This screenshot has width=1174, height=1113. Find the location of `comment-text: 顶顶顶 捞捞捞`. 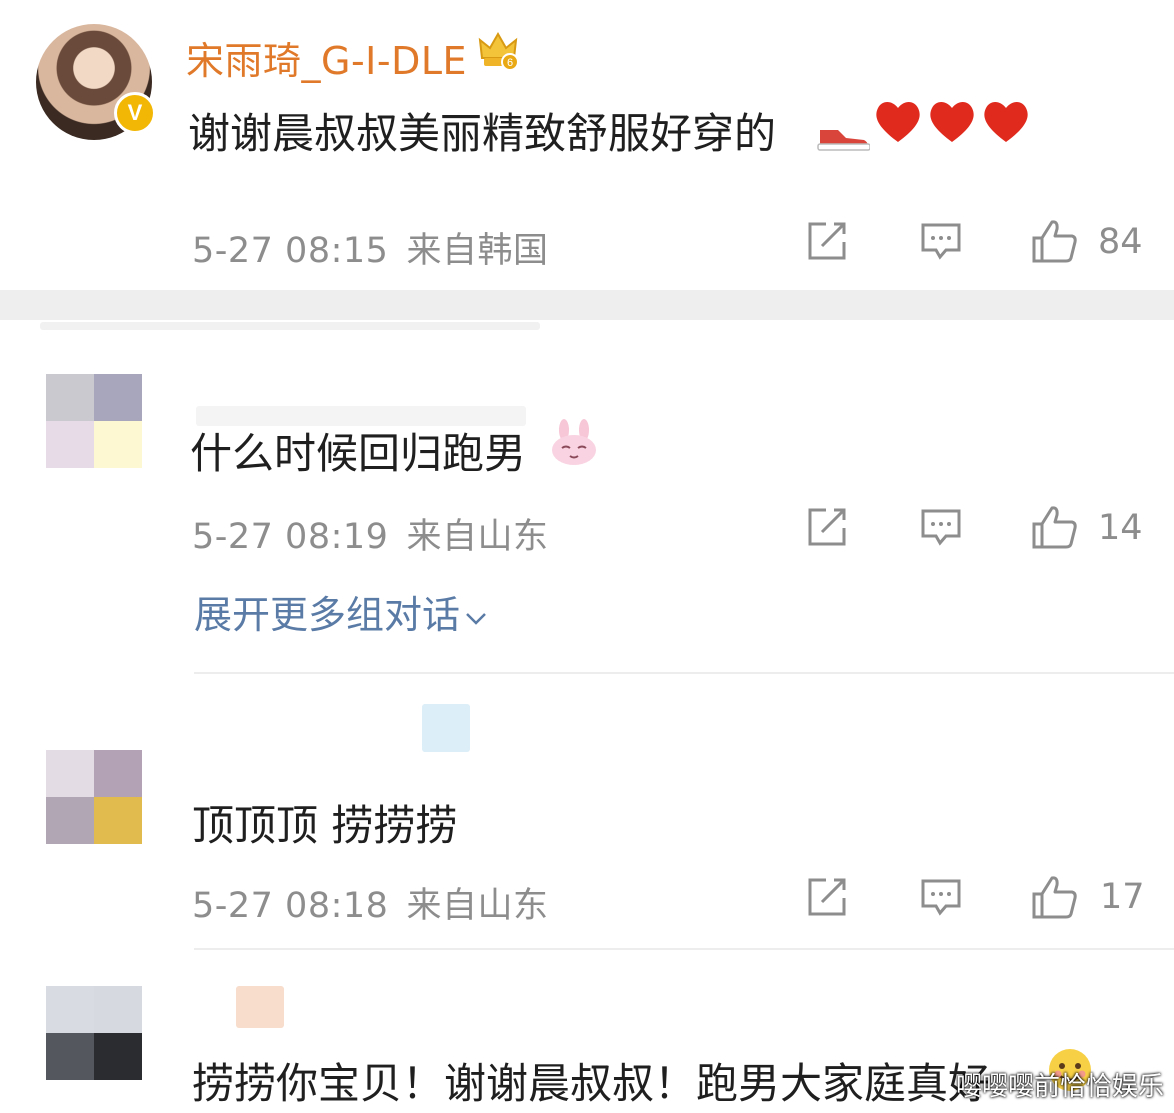

comment-text: 顶顶顶 捞捞捞 is located at coordinates (324, 822).